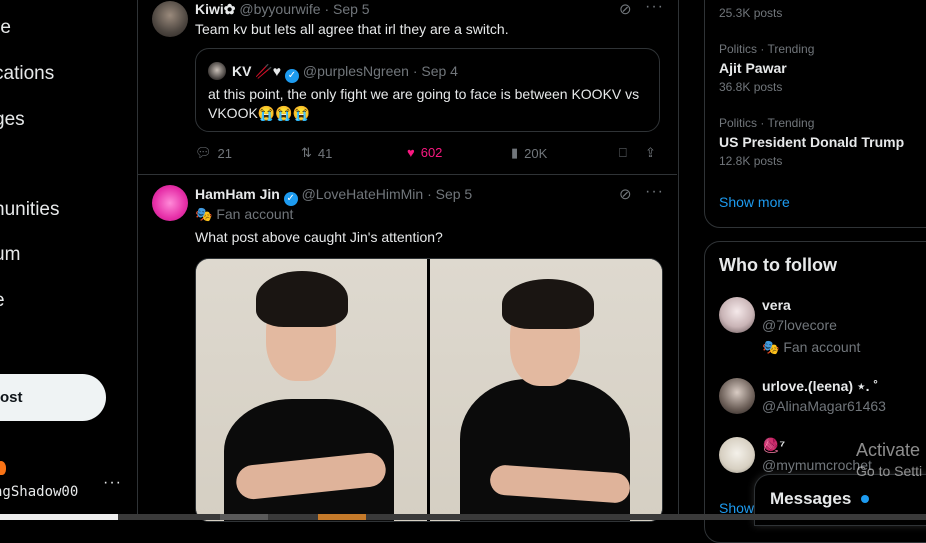 The width and height of the screenshot is (926, 543). Describe the element at coordinates (11, 397) in the screenshot. I see `post-button-label: ost` at that location.